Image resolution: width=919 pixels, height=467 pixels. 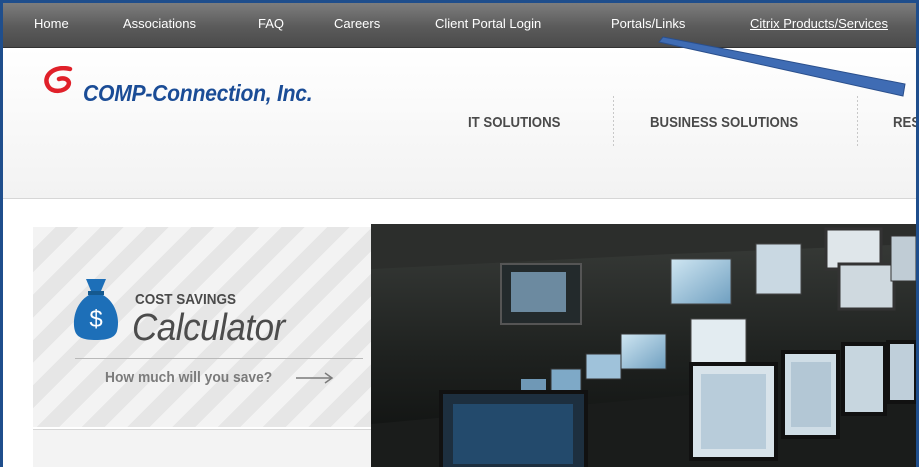 What do you see at coordinates (514, 122) in the screenshot?
I see `mainnav-it-solutions: IT SOLUTIONS` at bounding box center [514, 122].